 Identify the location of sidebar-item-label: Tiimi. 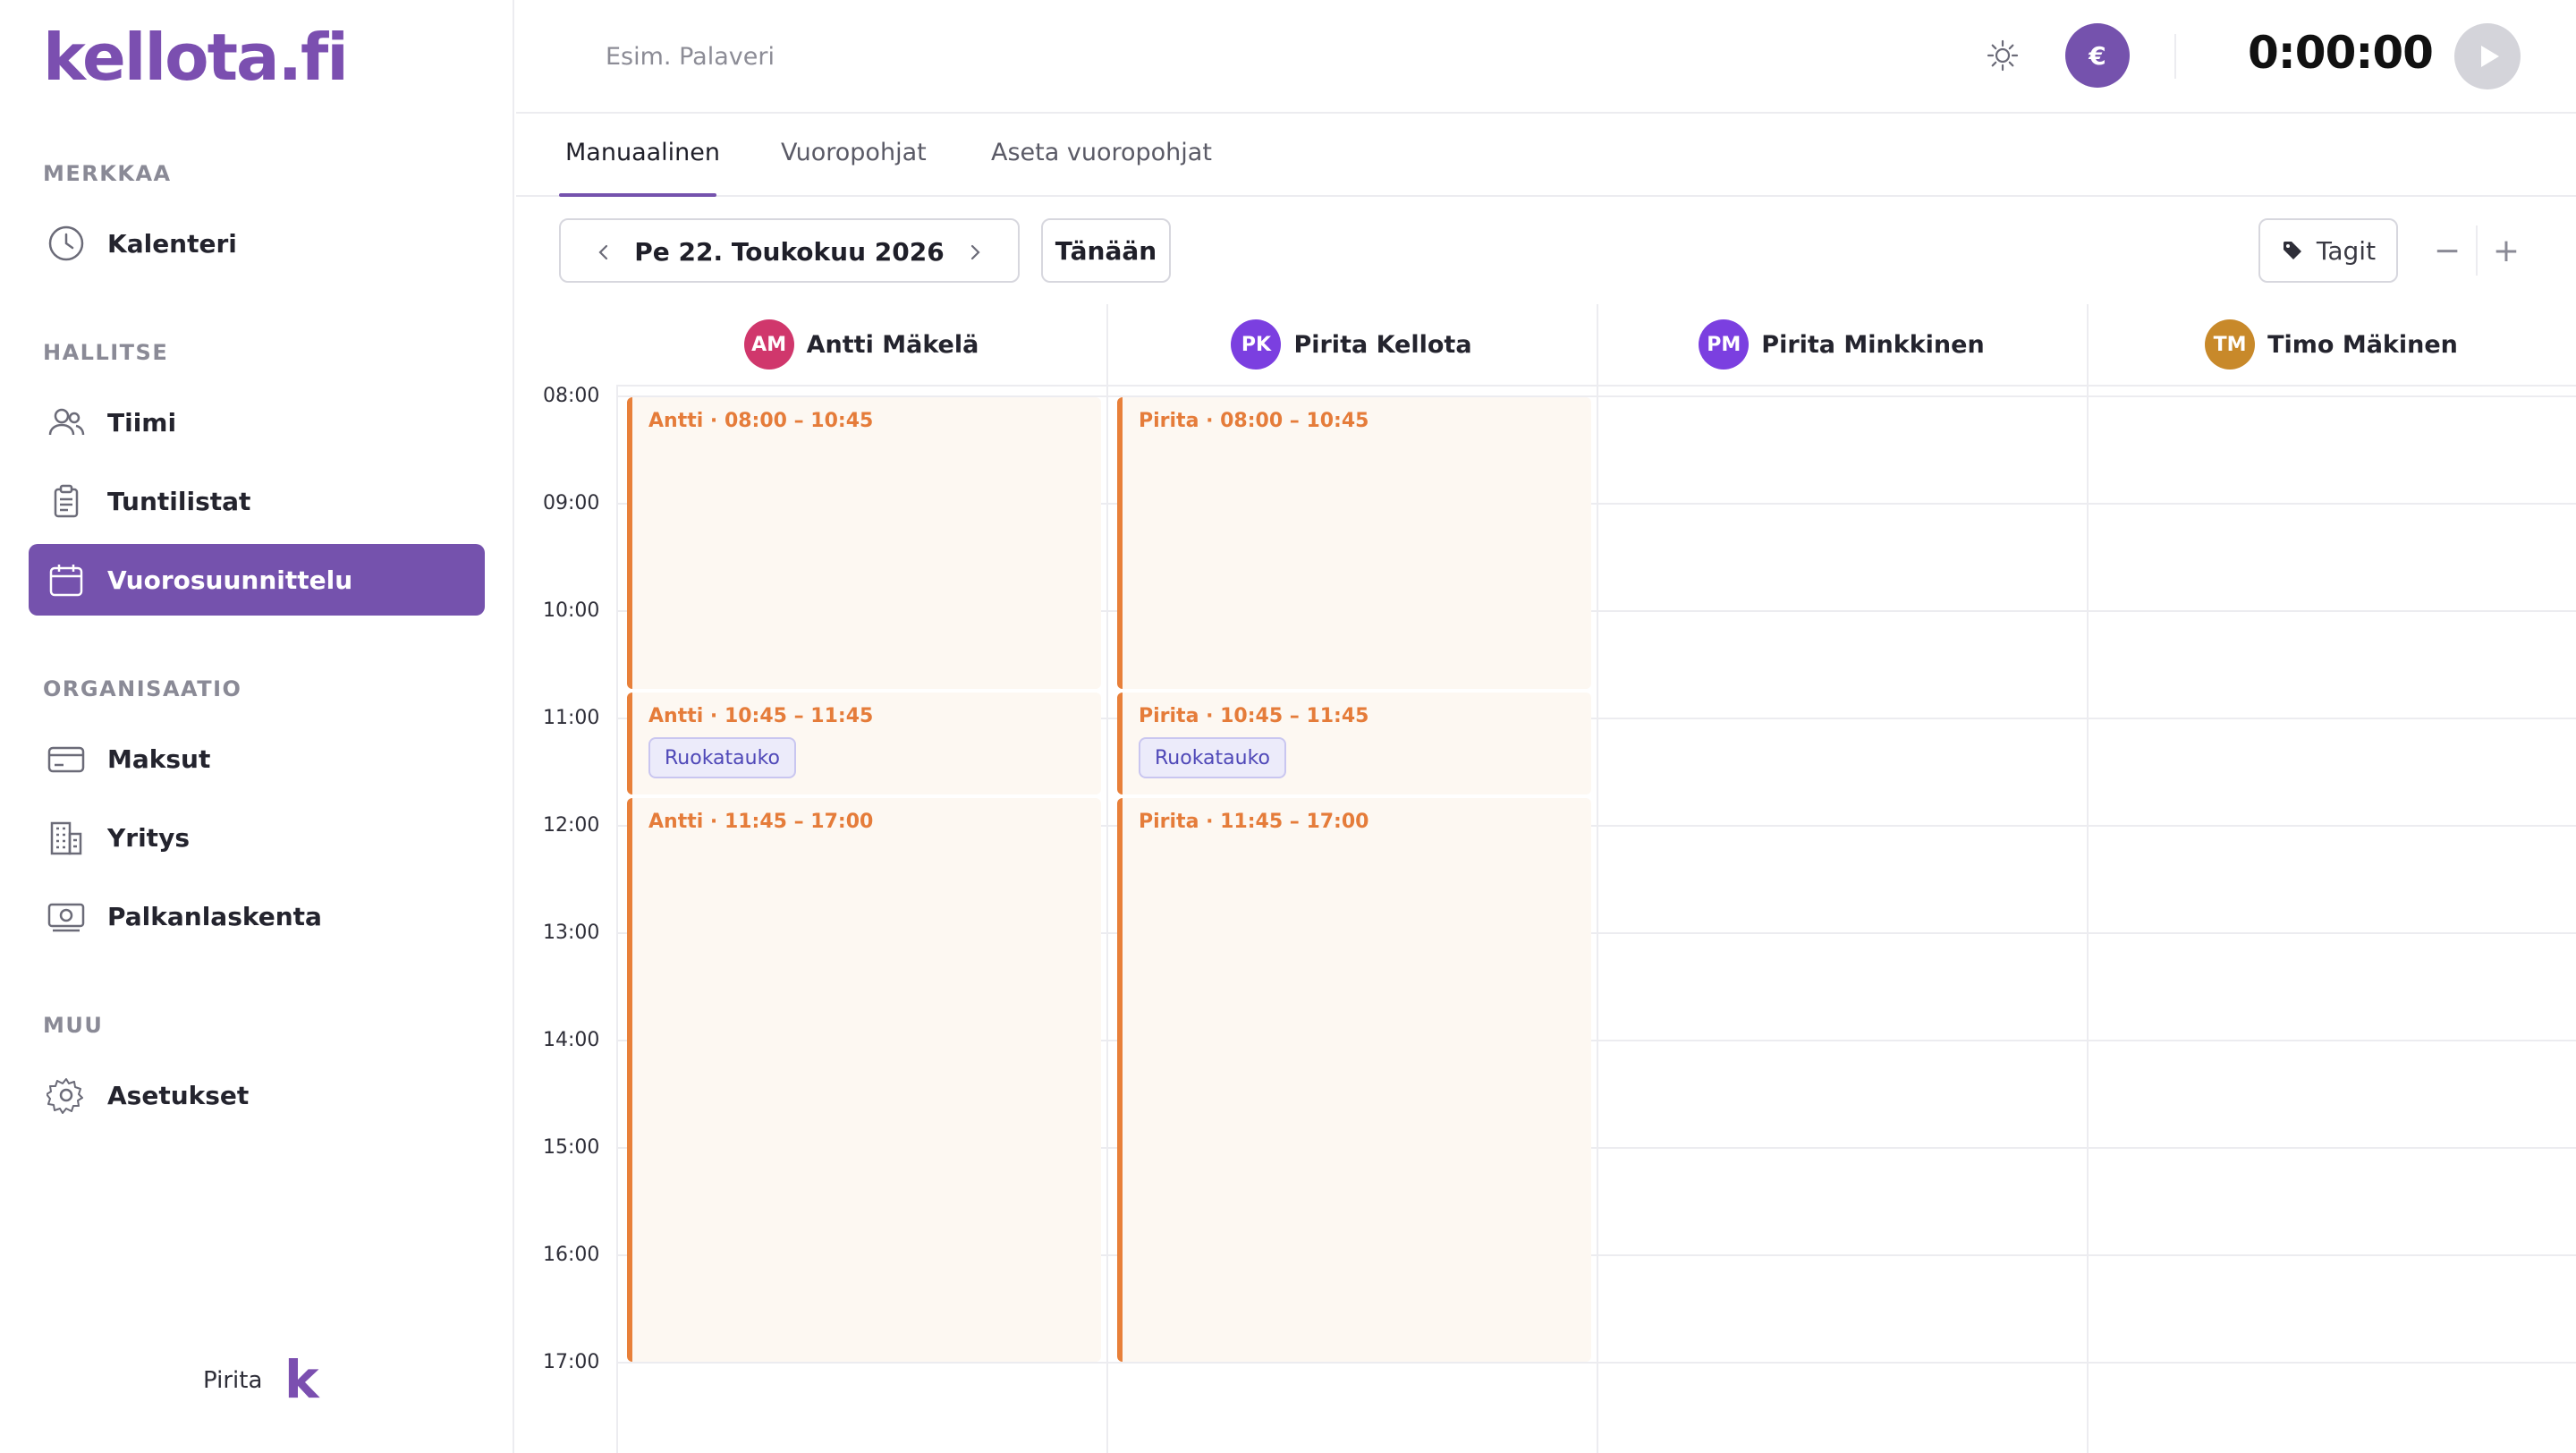
(142, 422).